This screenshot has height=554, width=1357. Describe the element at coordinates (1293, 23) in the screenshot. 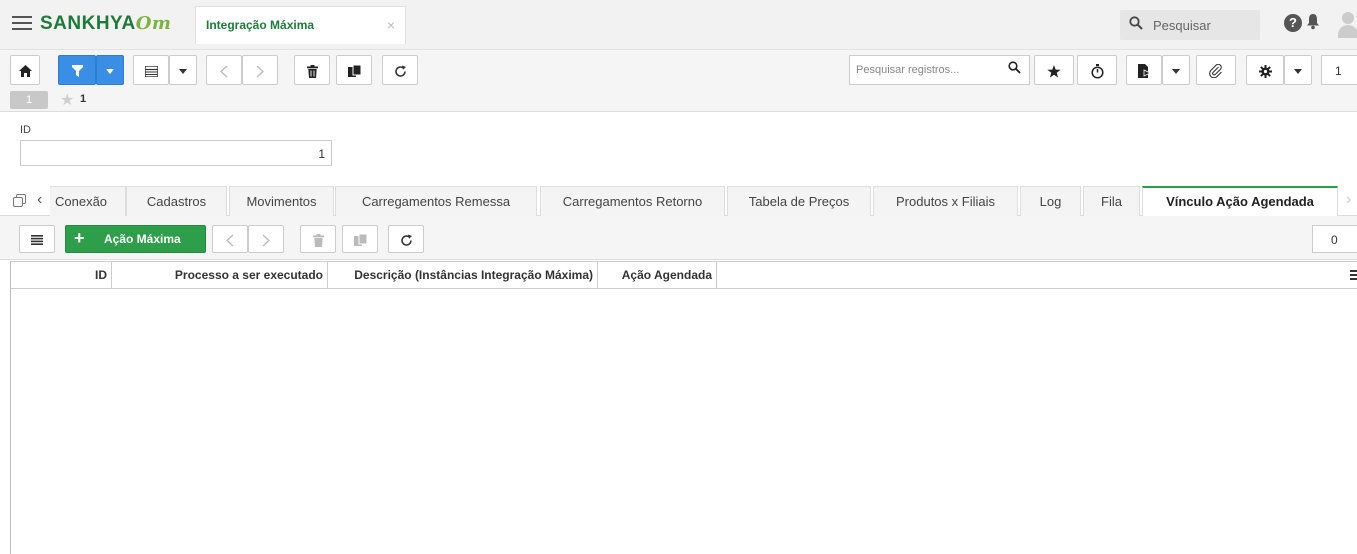

I see `help-icon: ?` at that location.